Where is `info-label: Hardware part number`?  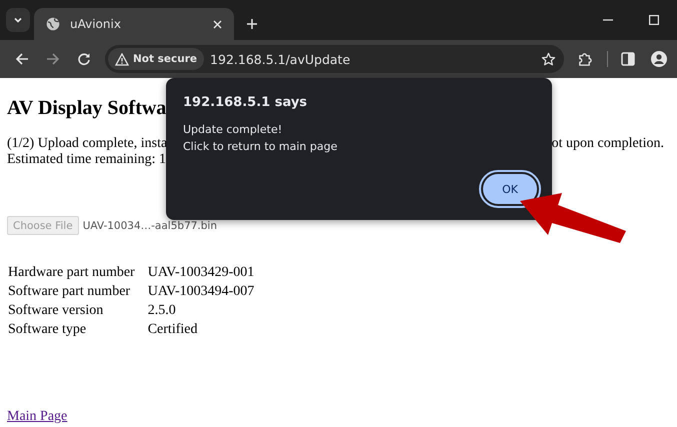 info-label: Hardware part number is located at coordinates (71, 273).